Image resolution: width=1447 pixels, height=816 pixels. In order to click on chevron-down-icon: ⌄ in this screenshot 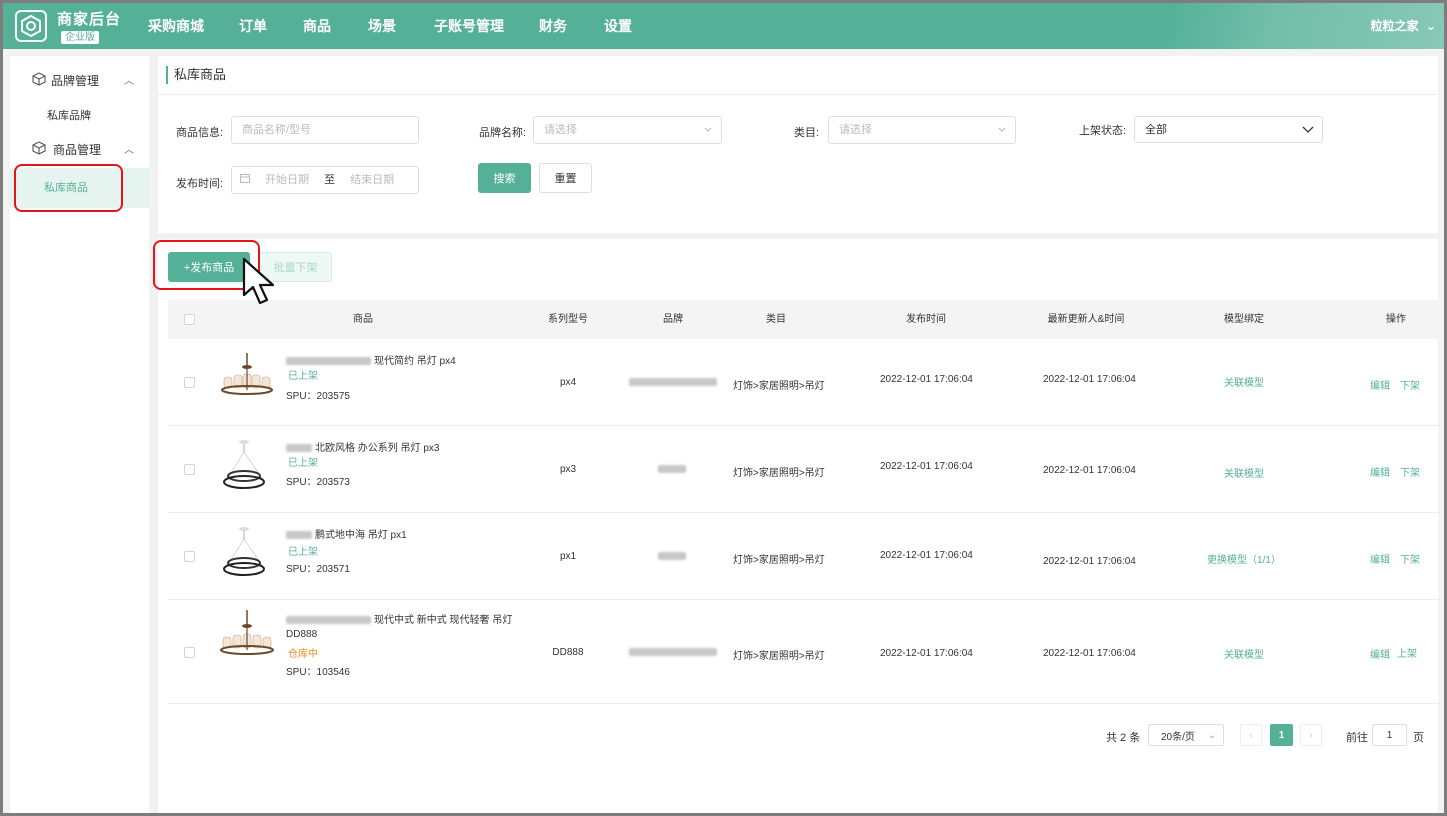, I will do `click(1211, 735)`.